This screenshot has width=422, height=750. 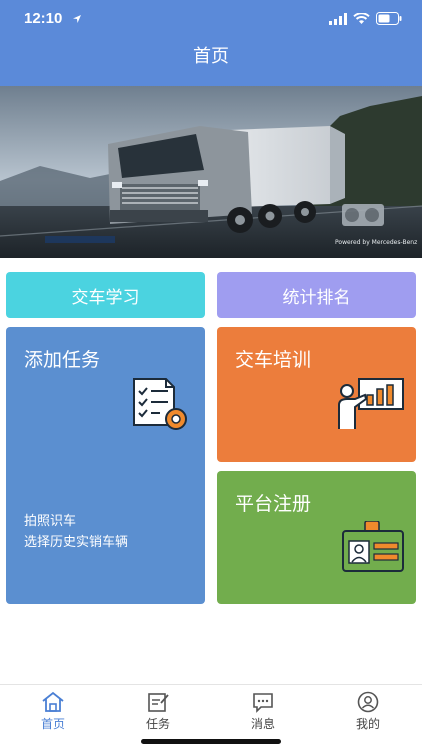 What do you see at coordinates (77, 19) in the screenshot?
I see `location-arrow-icon` at bounding box center [77, 19].